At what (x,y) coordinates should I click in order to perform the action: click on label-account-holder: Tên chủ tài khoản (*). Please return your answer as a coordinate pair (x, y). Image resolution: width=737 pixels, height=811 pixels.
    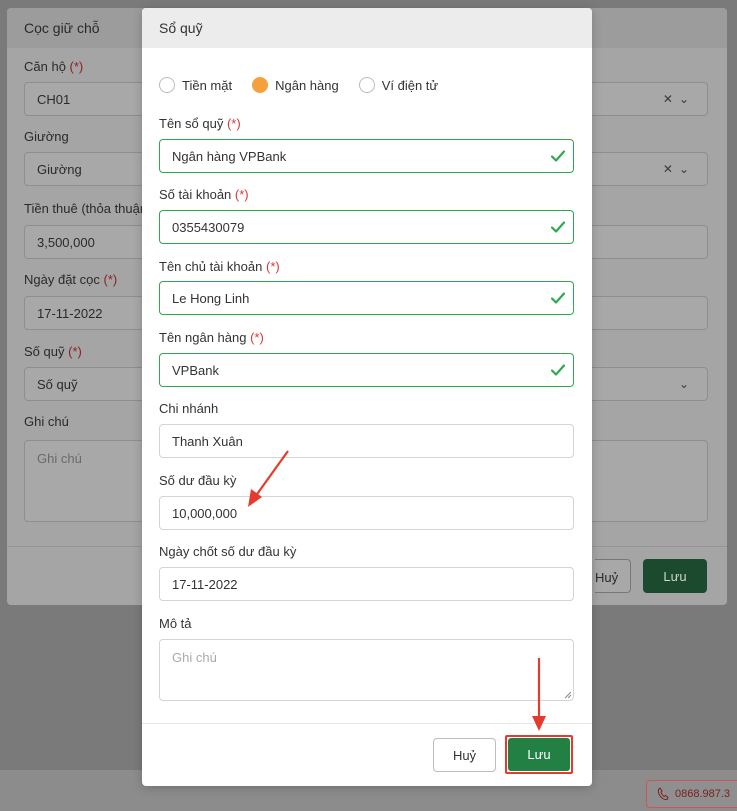
    Looking at the image, I should click on (219, 266).